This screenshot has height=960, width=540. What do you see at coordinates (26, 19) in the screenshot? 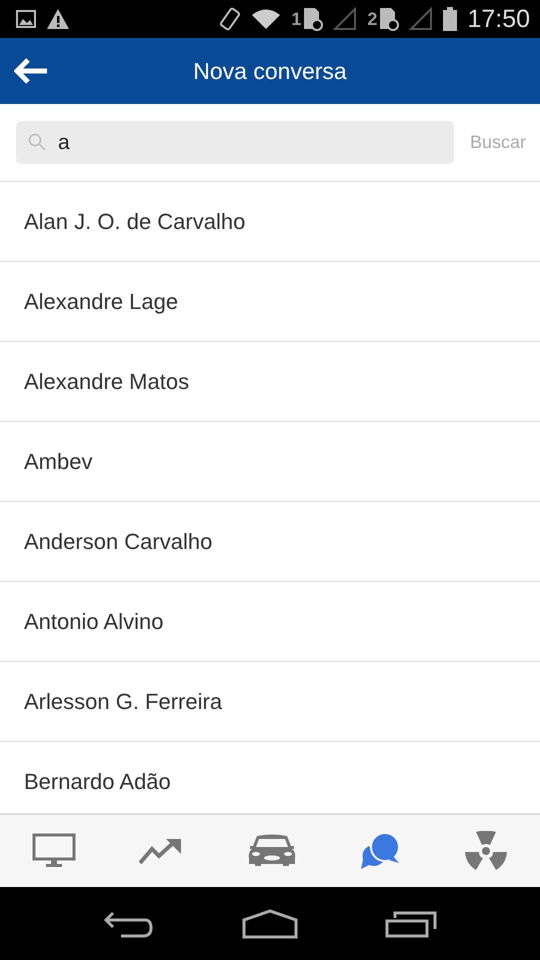
I see `image-icon` at bounding box center [26, 19].